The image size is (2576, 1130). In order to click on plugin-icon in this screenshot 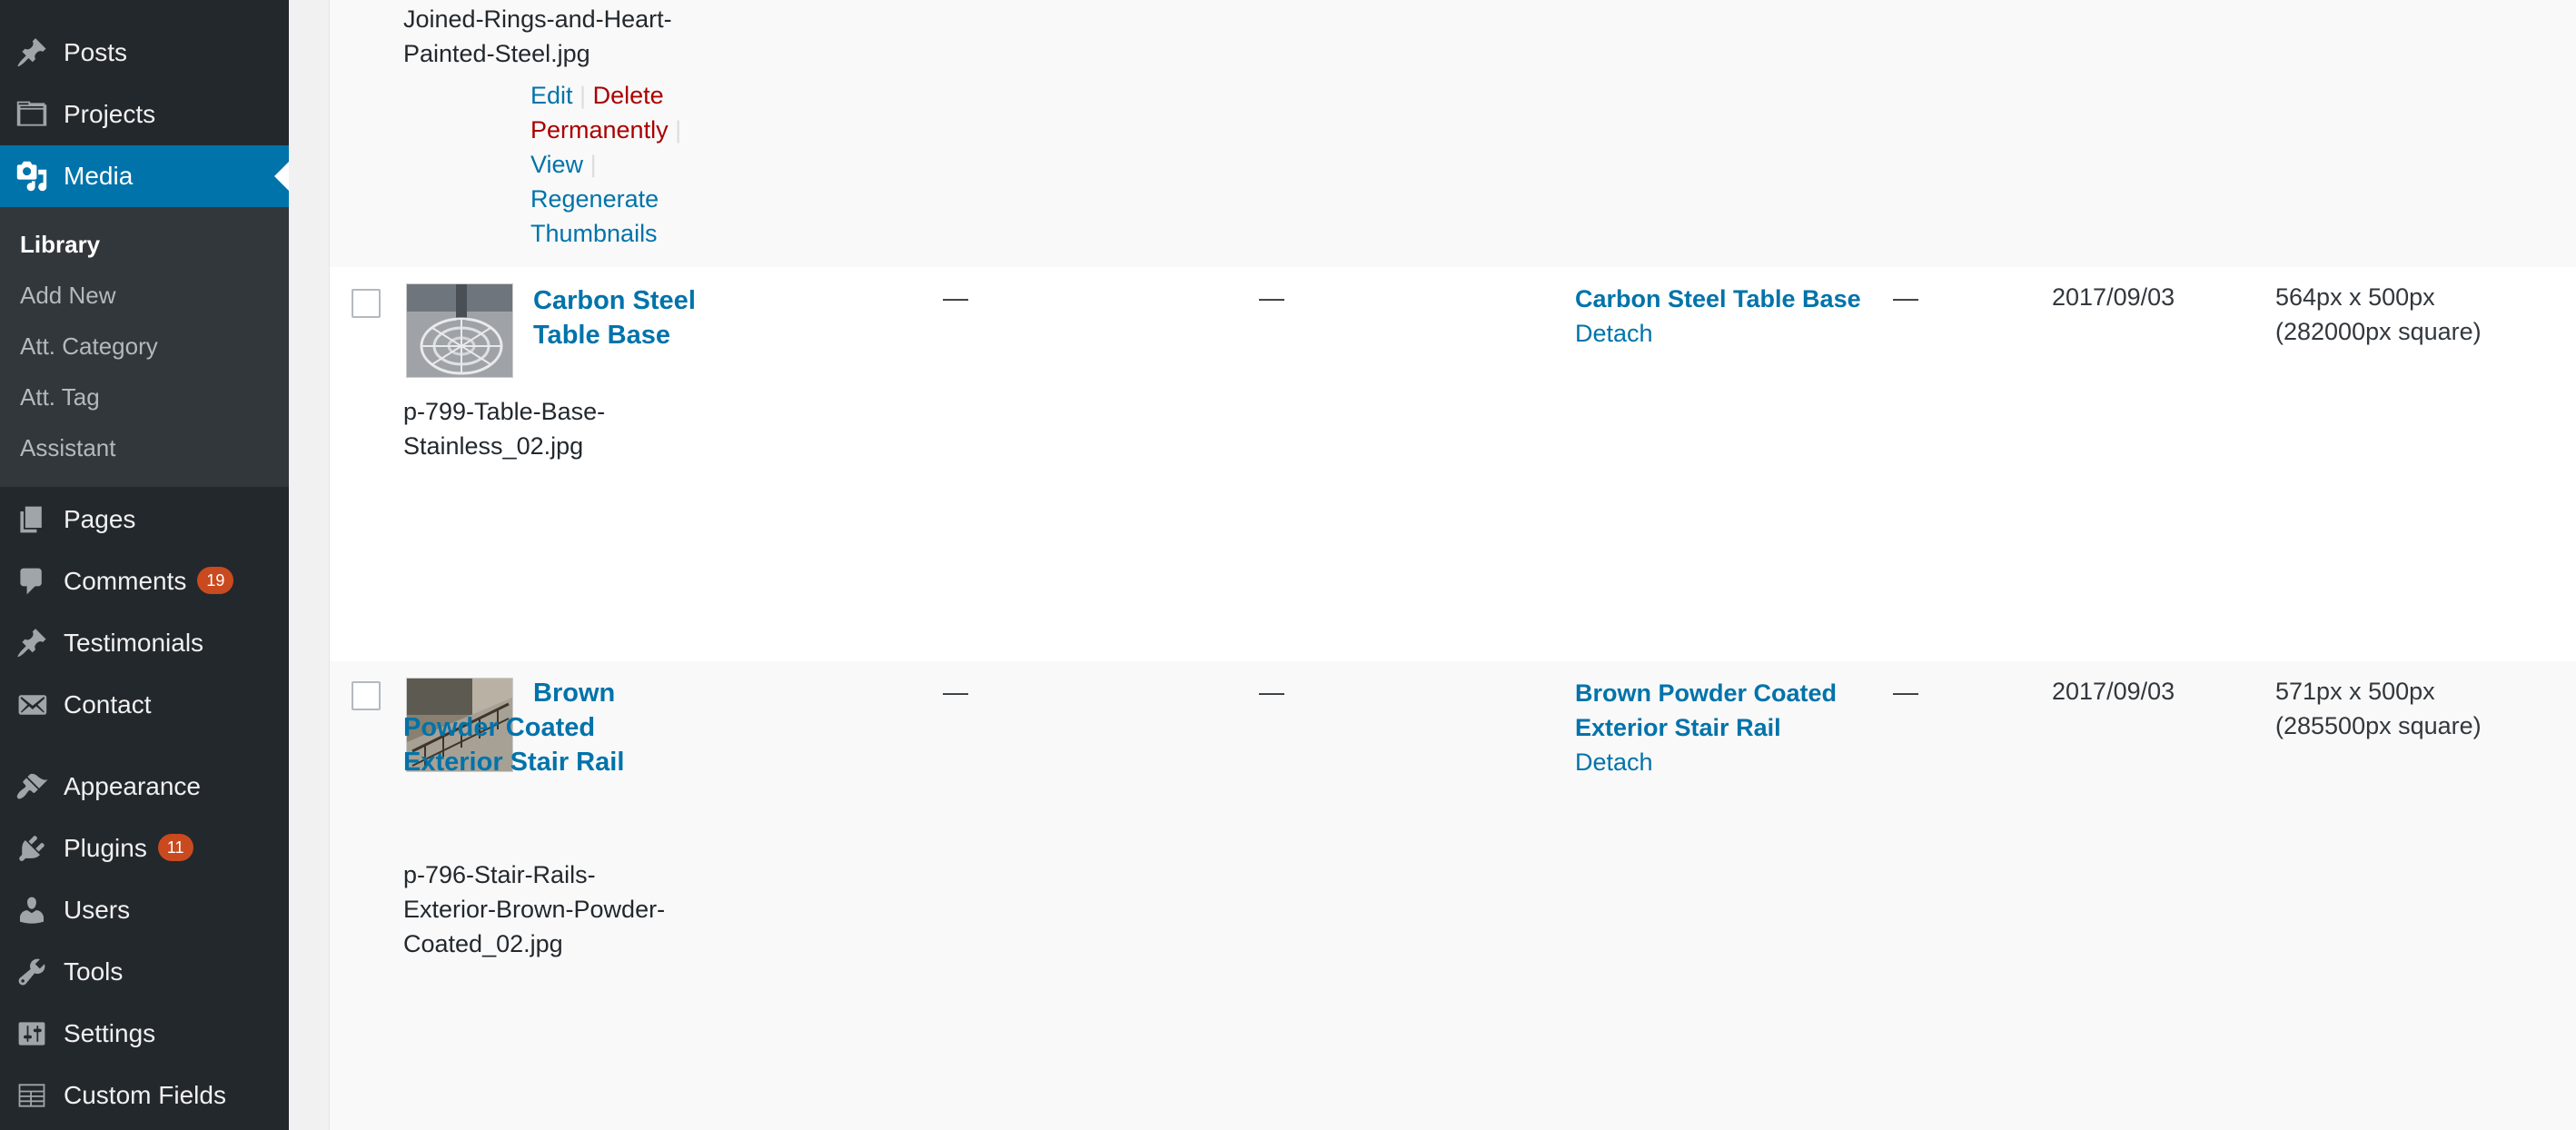, I will do `click(32, 848)`.